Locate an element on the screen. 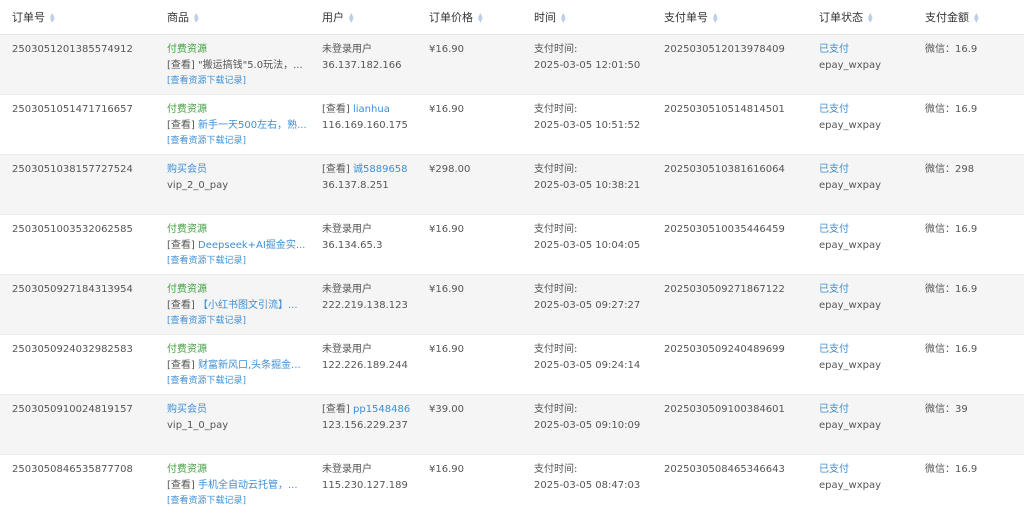 This screenshot has height=515, width=1024. time-cell: 支付时间: 2025-03-05 08:47:03 is located at coordinates (587, 485).